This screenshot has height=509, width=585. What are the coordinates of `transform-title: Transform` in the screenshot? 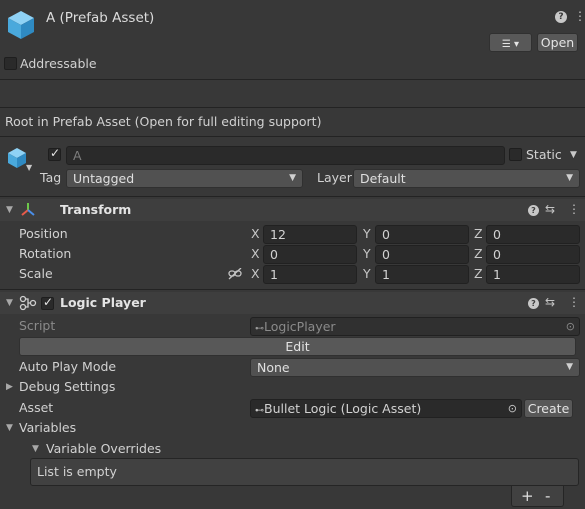 It's located at (96, 209).